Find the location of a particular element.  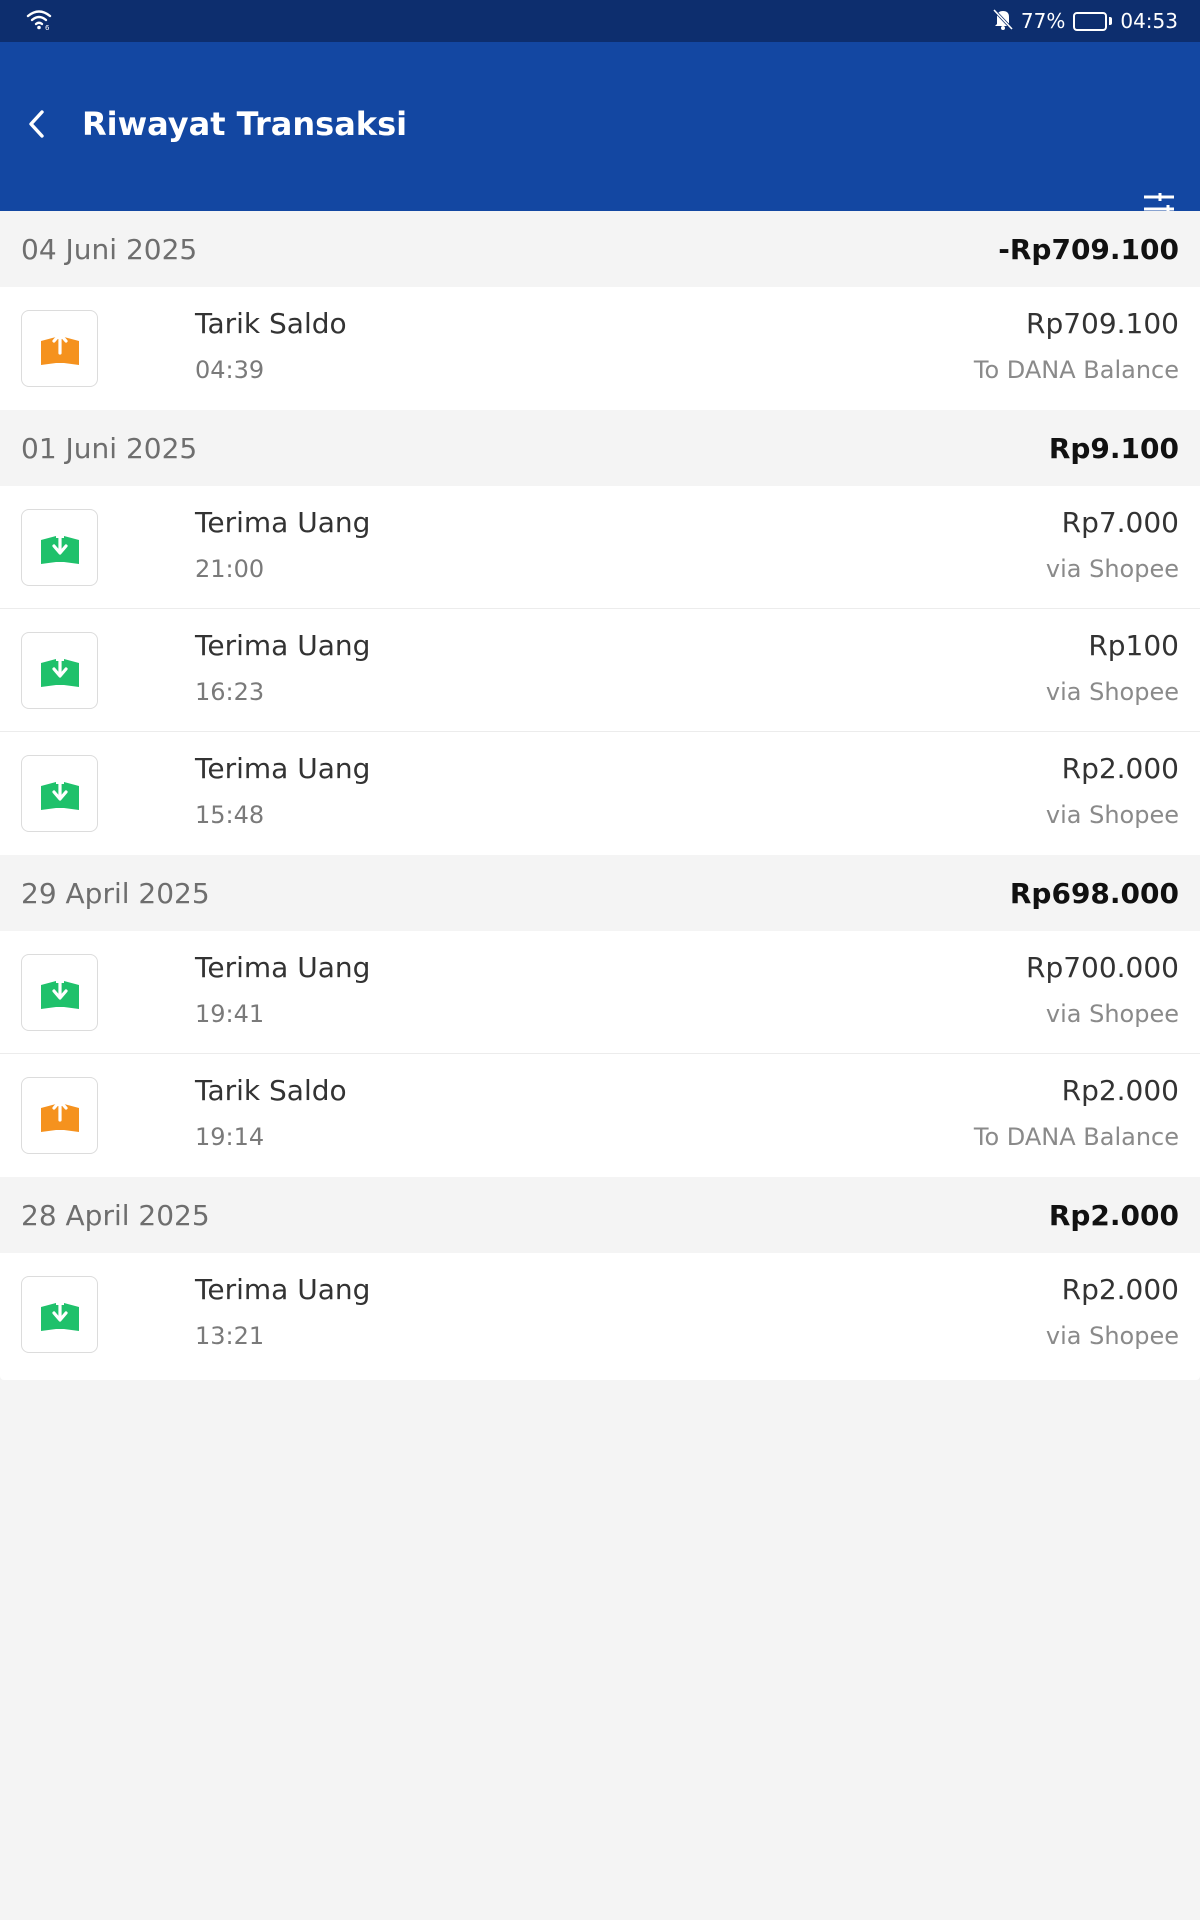

date-label: 01 Juni 2025 is located at coordinates (109, 448).